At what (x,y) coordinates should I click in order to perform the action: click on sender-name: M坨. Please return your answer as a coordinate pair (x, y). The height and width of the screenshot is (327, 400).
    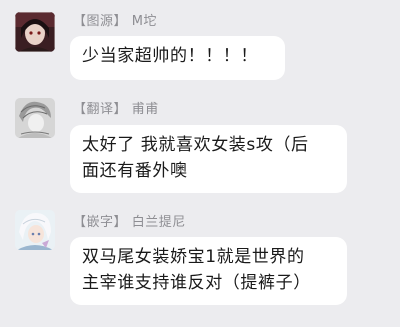
    Looking at the image, I should click on (144, 21).